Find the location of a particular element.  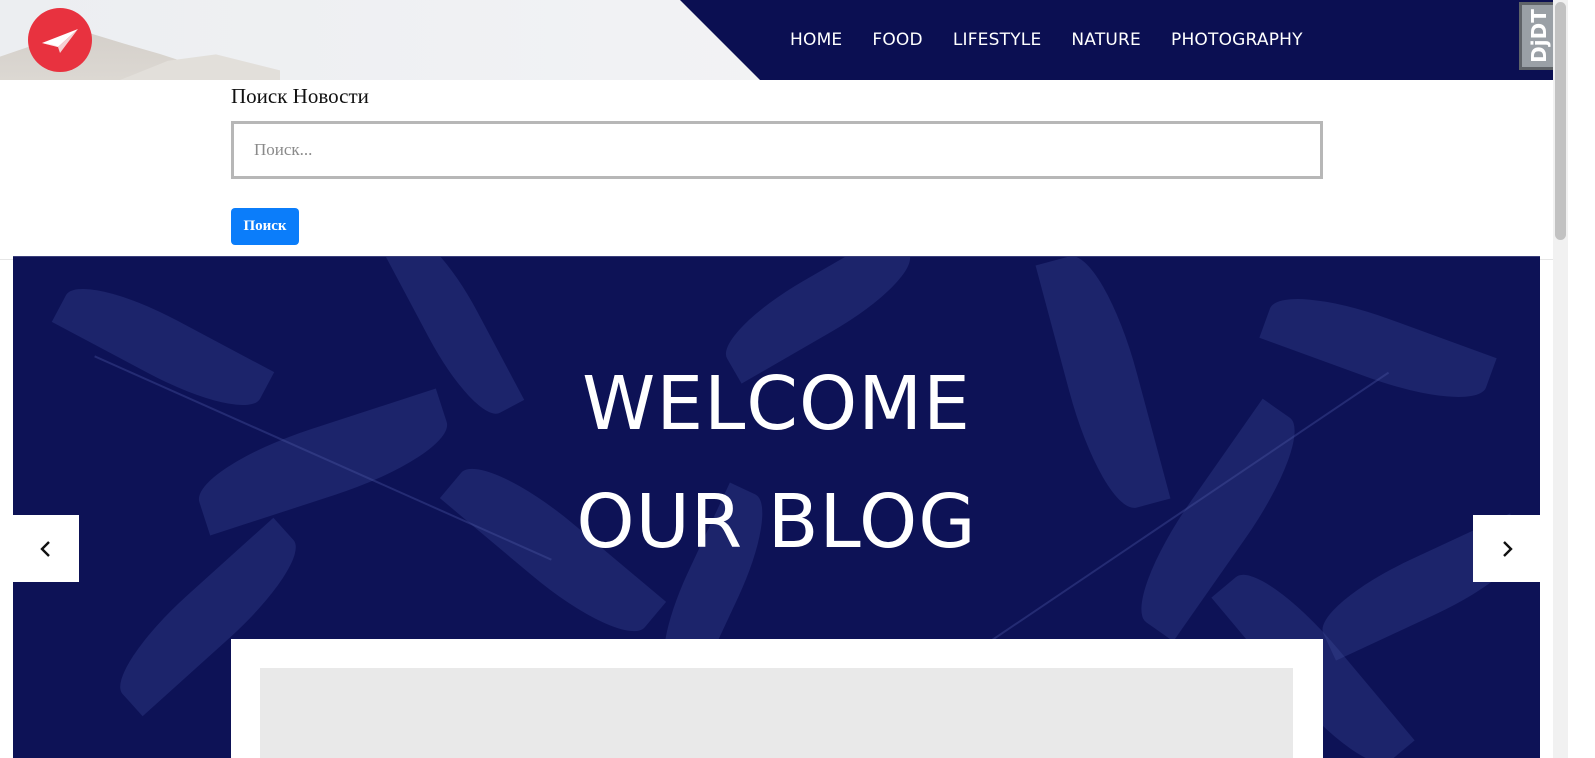

paper-plane-icon is located at coordinates (60, 41).